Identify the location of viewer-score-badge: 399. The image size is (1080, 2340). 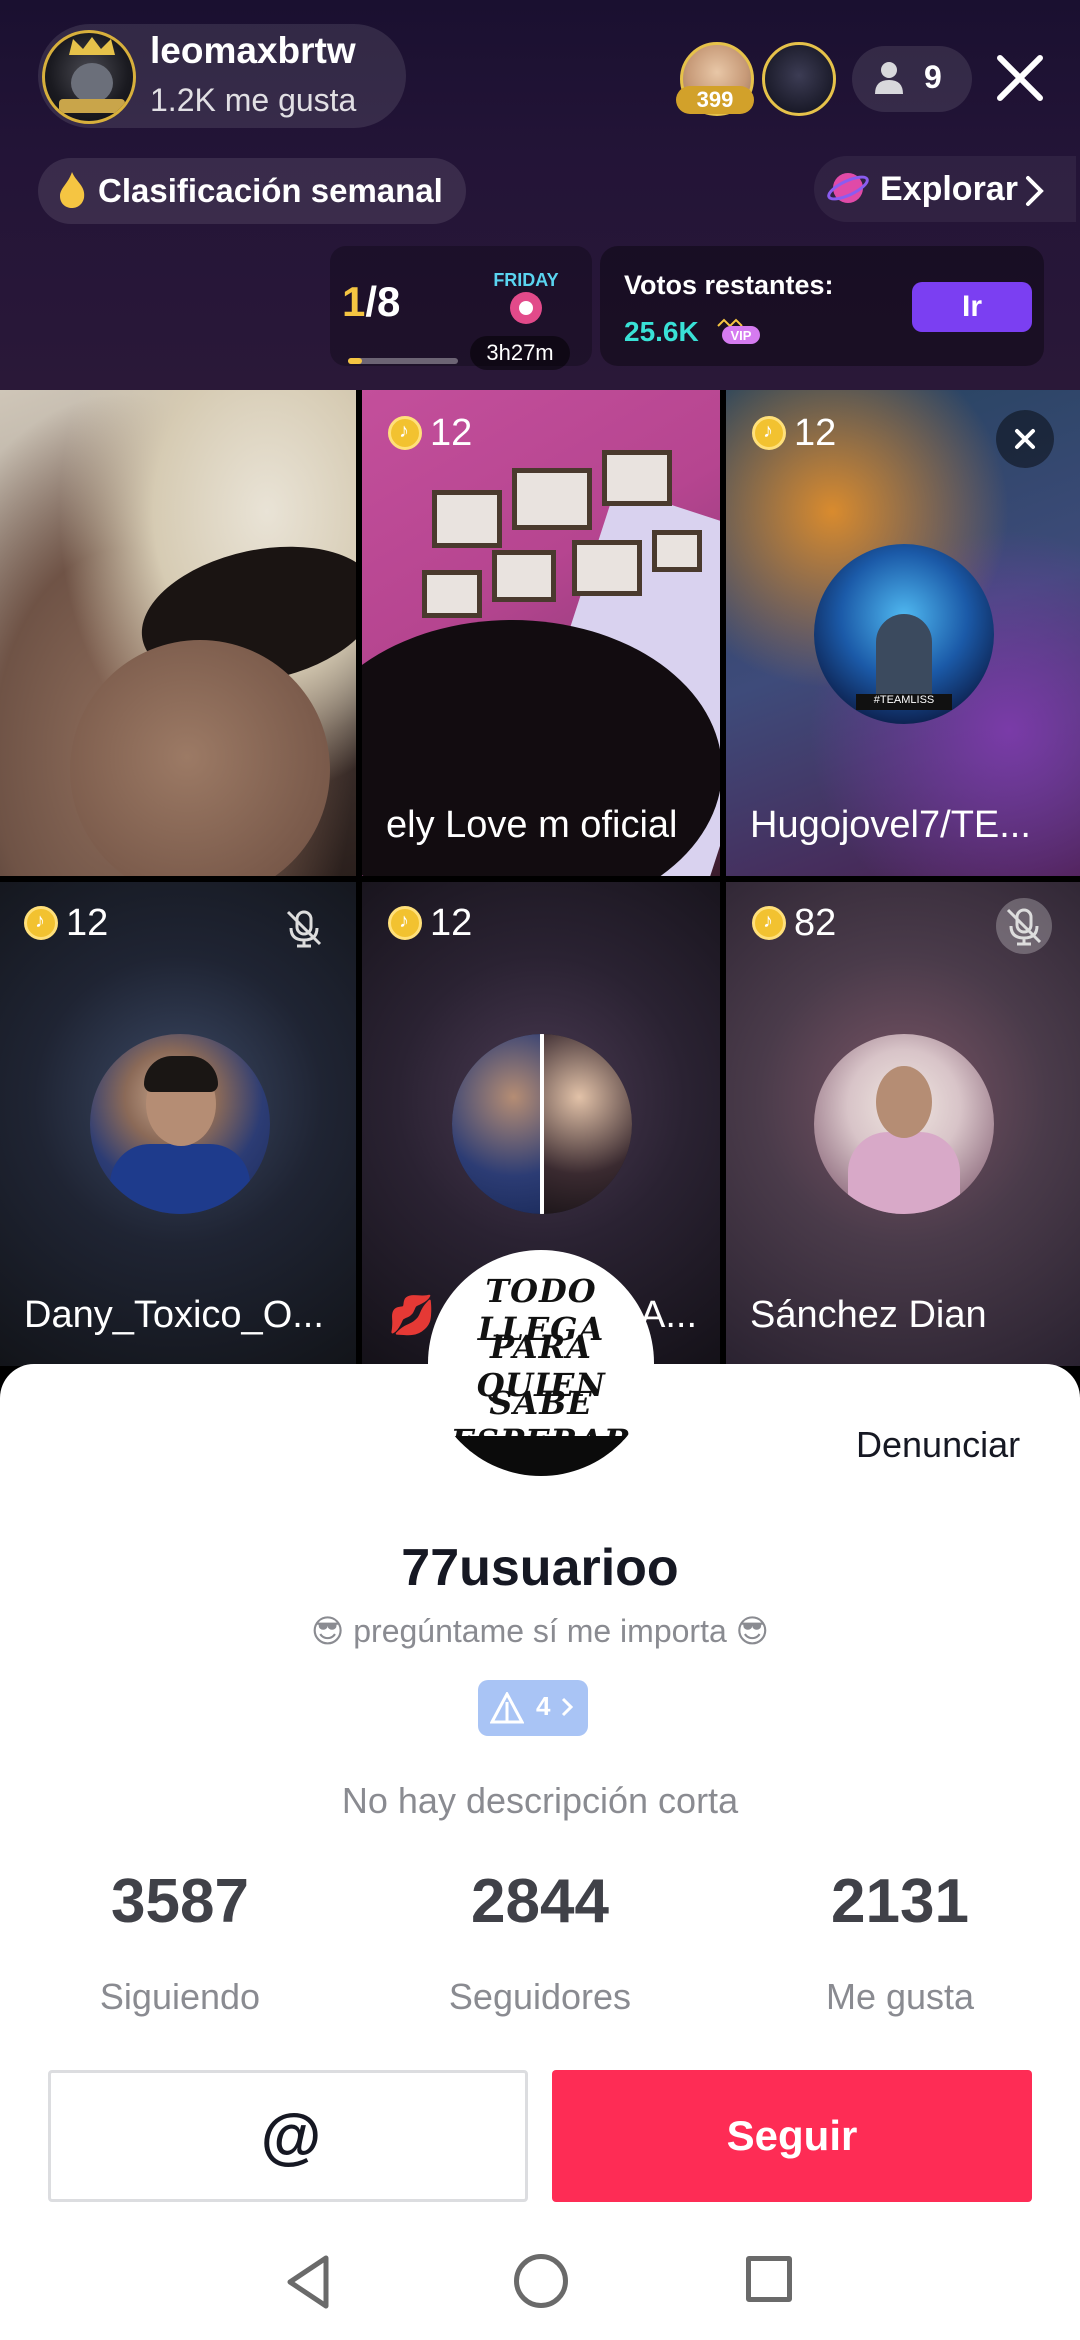
(715, 100).